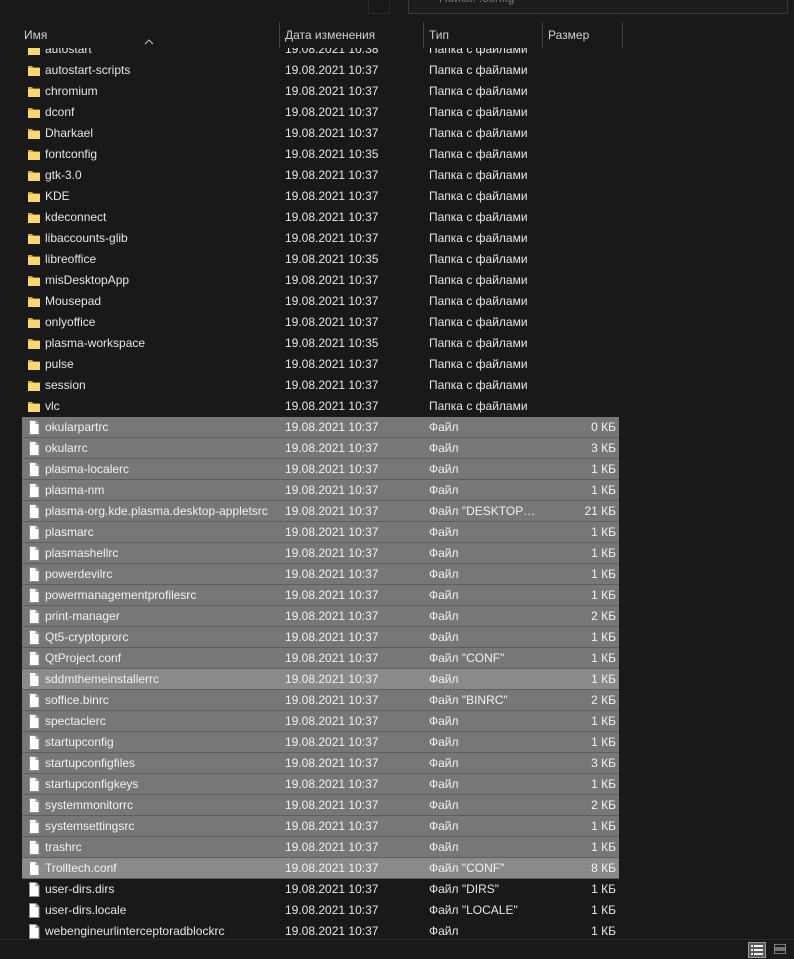 The width and height of the screenshot is (794, 959). Describe the element at coordinates (603, 805) in the screenshot. I see `item-size: 2 КБ` at that location.